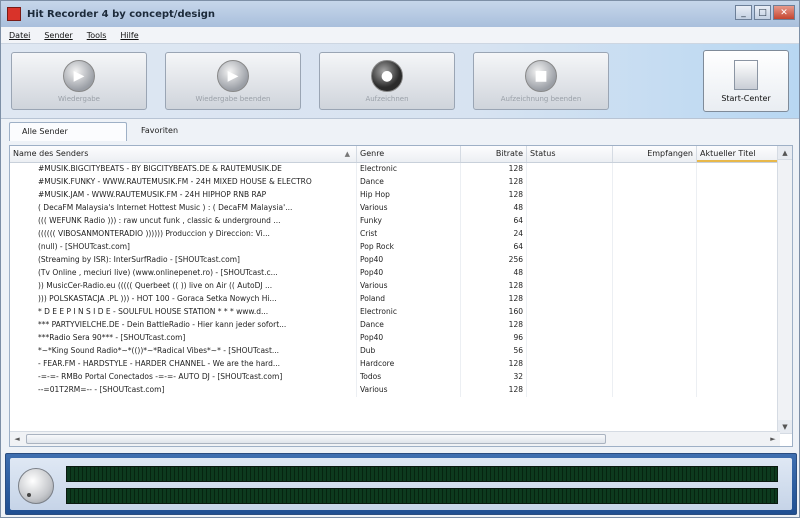 This screenshot has width=800, height=518. I want to click on col-received-header: Empfangen, so click(655, 154).